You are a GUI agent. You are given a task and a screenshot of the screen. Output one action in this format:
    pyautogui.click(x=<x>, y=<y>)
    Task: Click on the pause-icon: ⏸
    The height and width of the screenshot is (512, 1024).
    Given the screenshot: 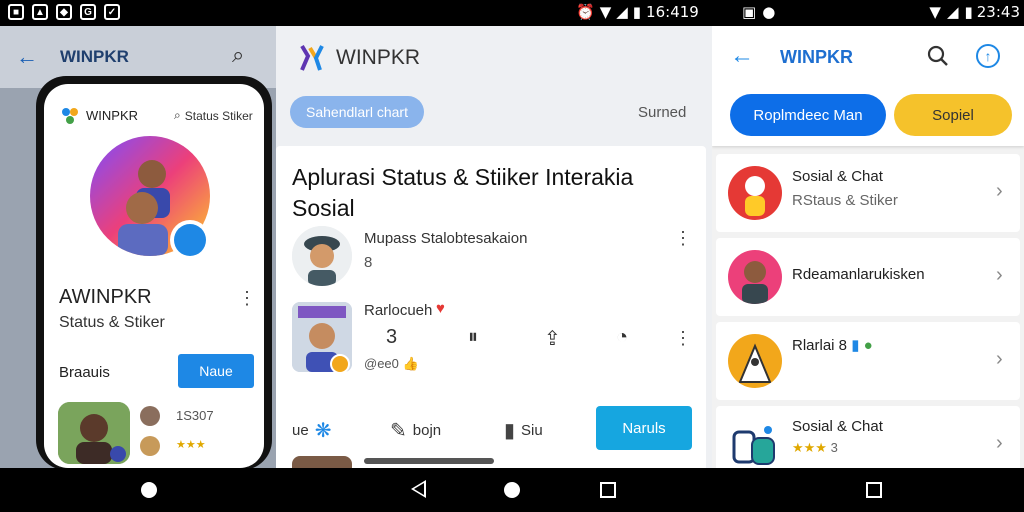 What is the action you would take?
    pyautogui.click(x=473, y=337)
    